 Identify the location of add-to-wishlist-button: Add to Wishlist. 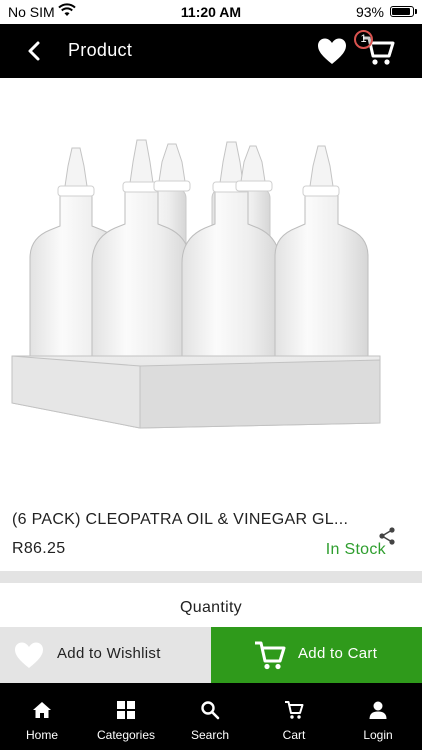
(105, 655).